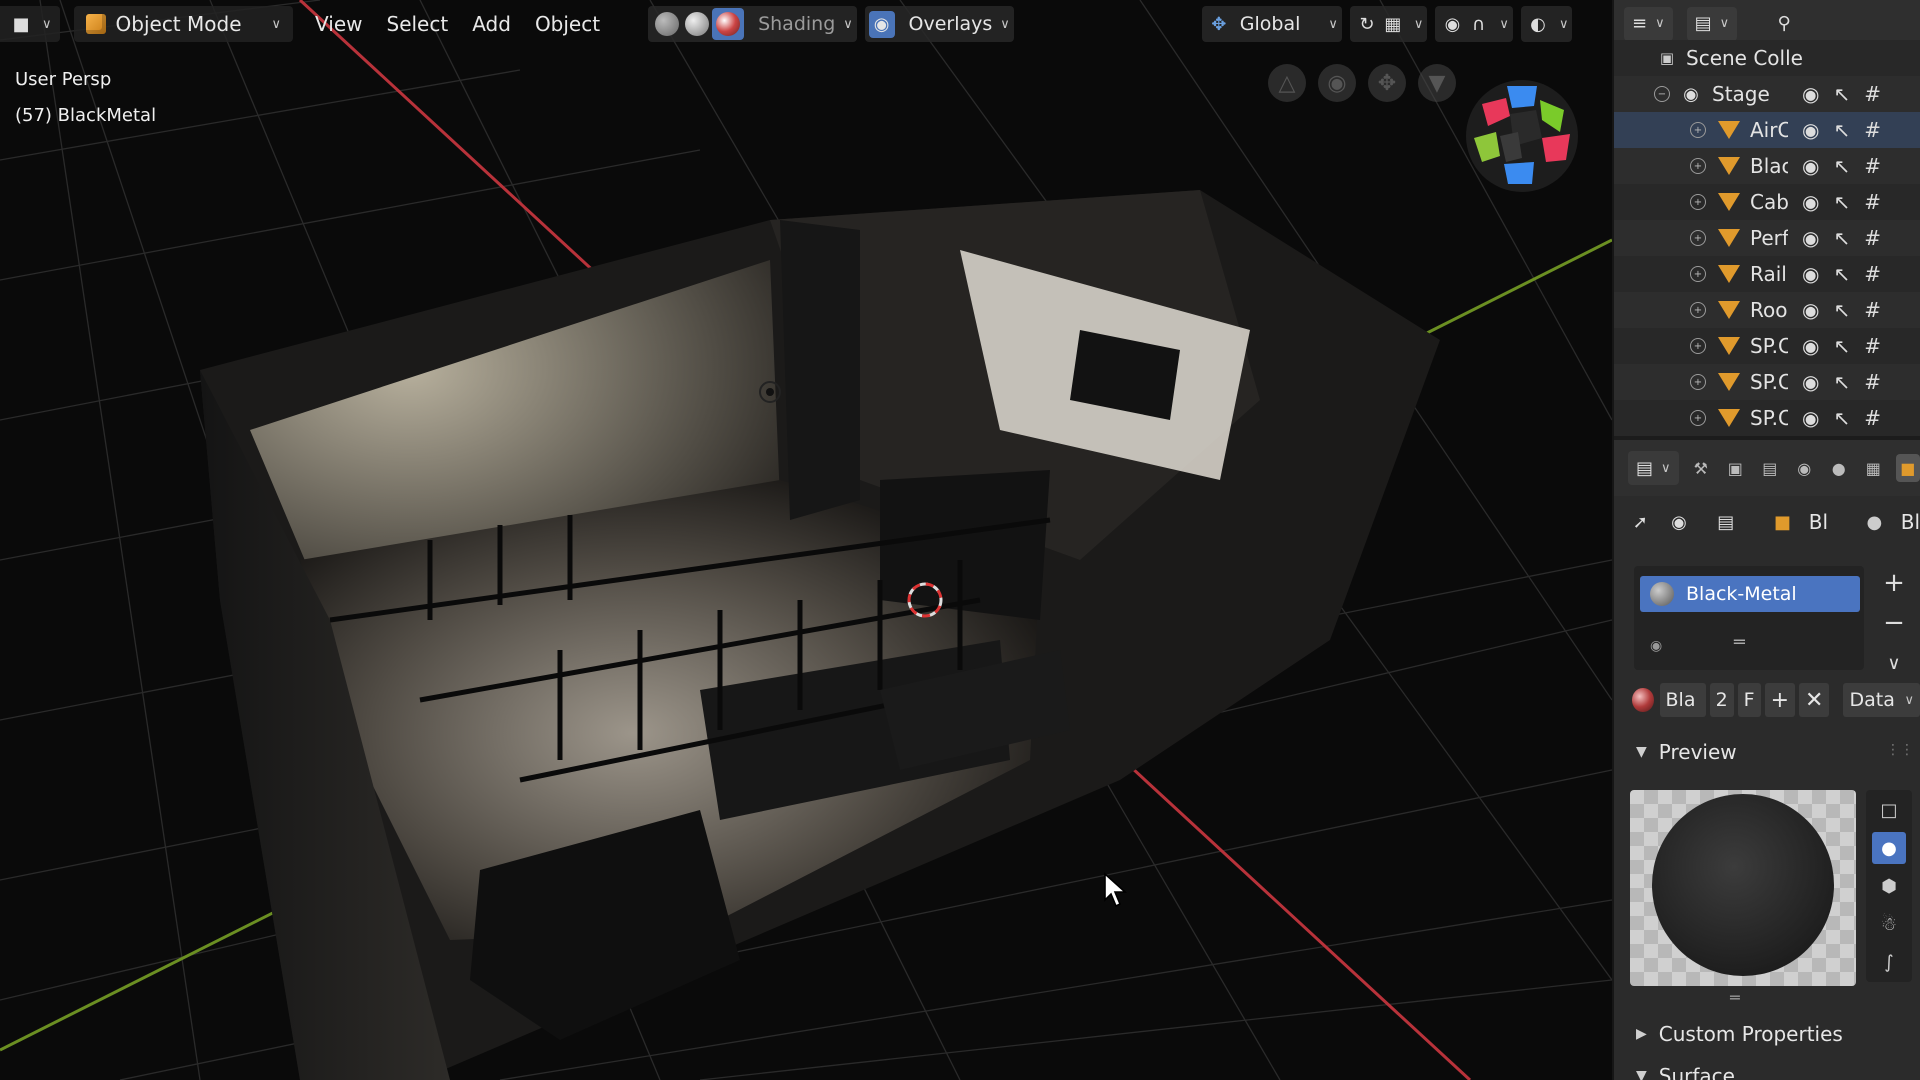 This screenshot has width=1920, height=1080. What do you see at coordinates (1818, 522) in the screenshot?
I see `object-context-label: Bl` at bounding box center [1818, 522].